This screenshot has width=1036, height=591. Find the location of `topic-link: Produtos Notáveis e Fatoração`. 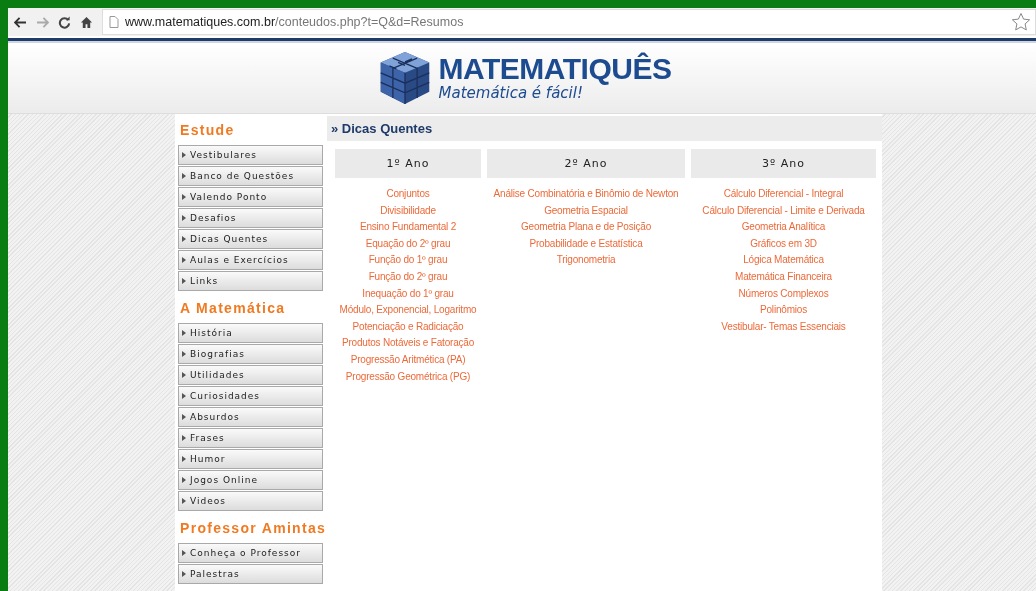

topic-link: Produtos Notáveis e Fatoração is located at coordinates (408, 343).